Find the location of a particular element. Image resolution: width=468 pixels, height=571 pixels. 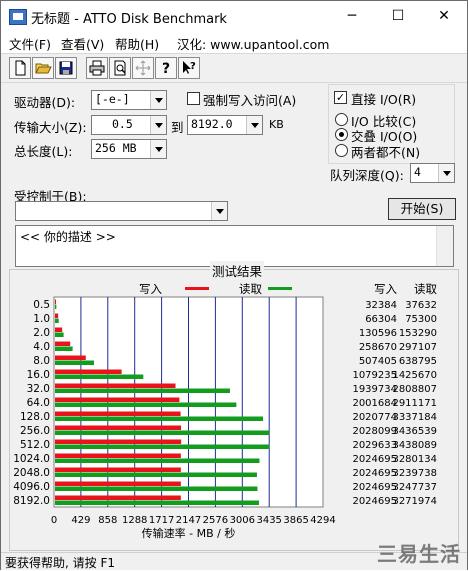

y-tick-label: 8192.0 is located at coordinates (31, 501).